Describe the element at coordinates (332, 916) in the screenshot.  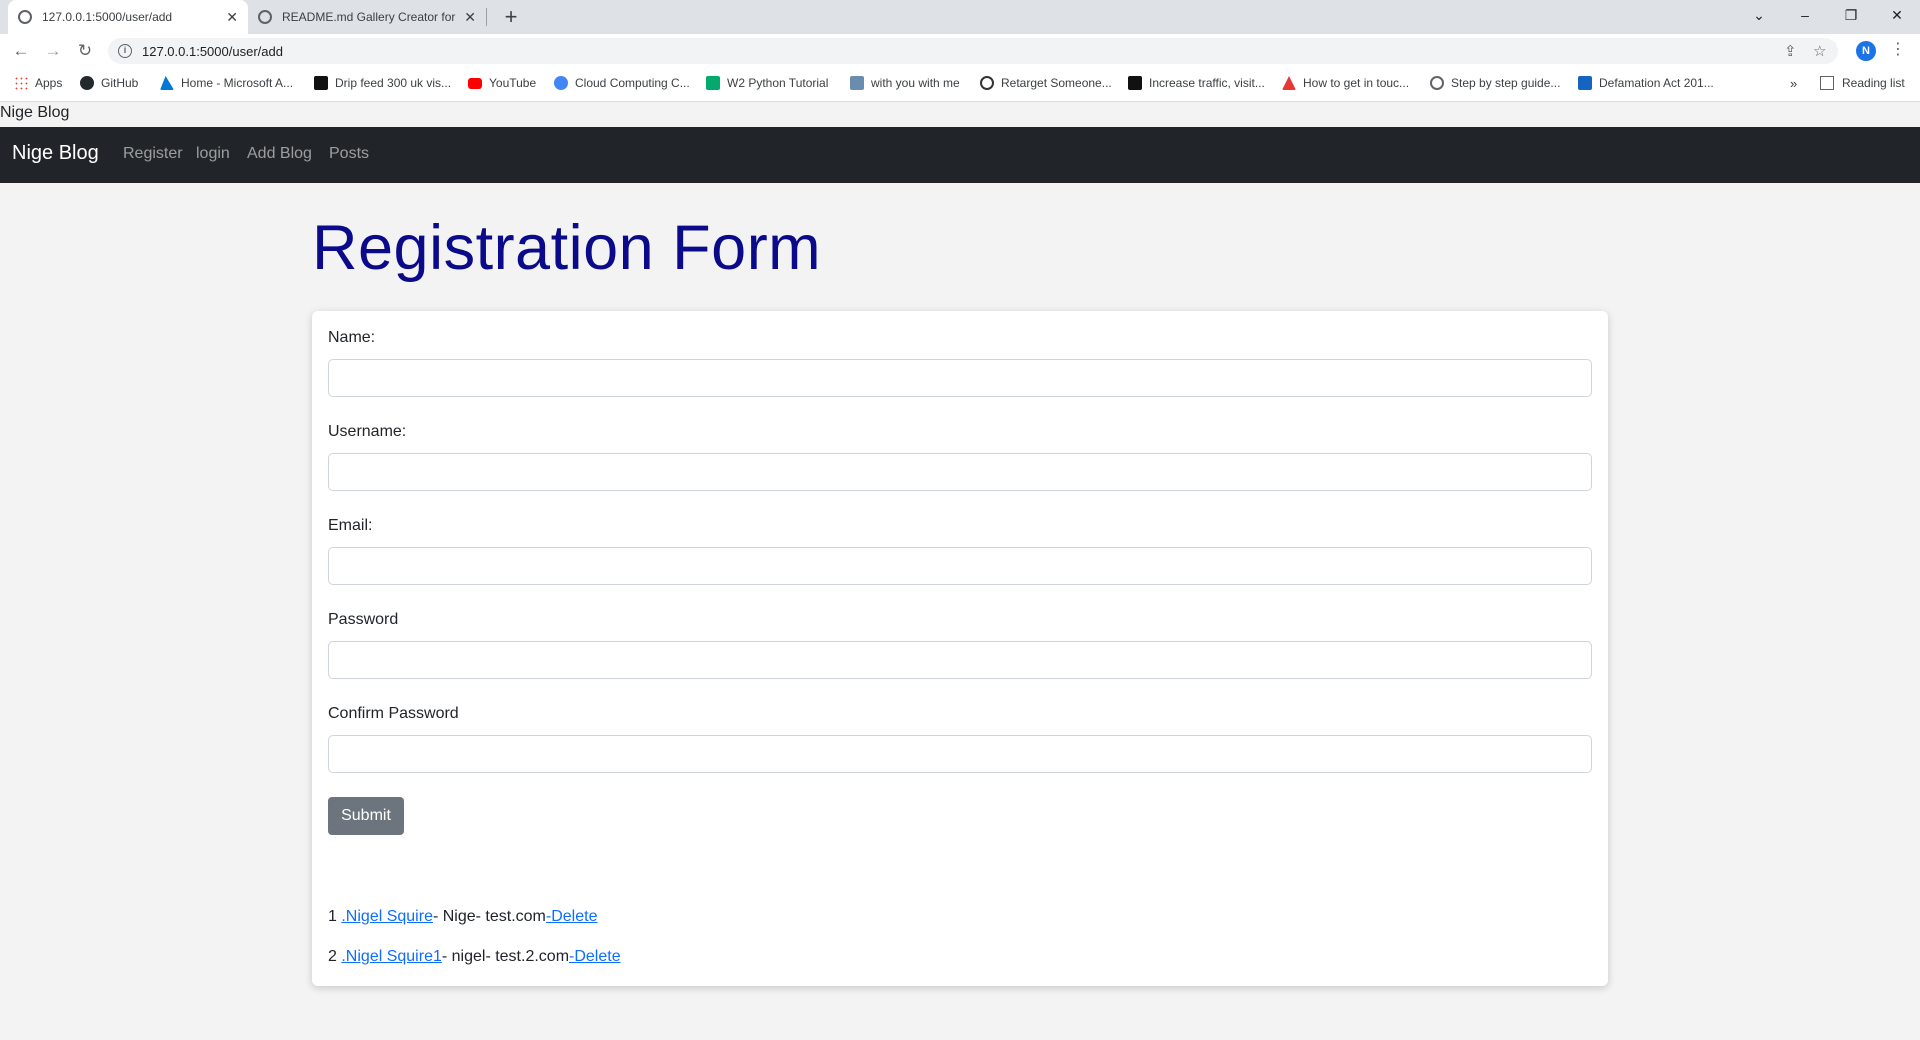
I see `user-number: 1` at that location.